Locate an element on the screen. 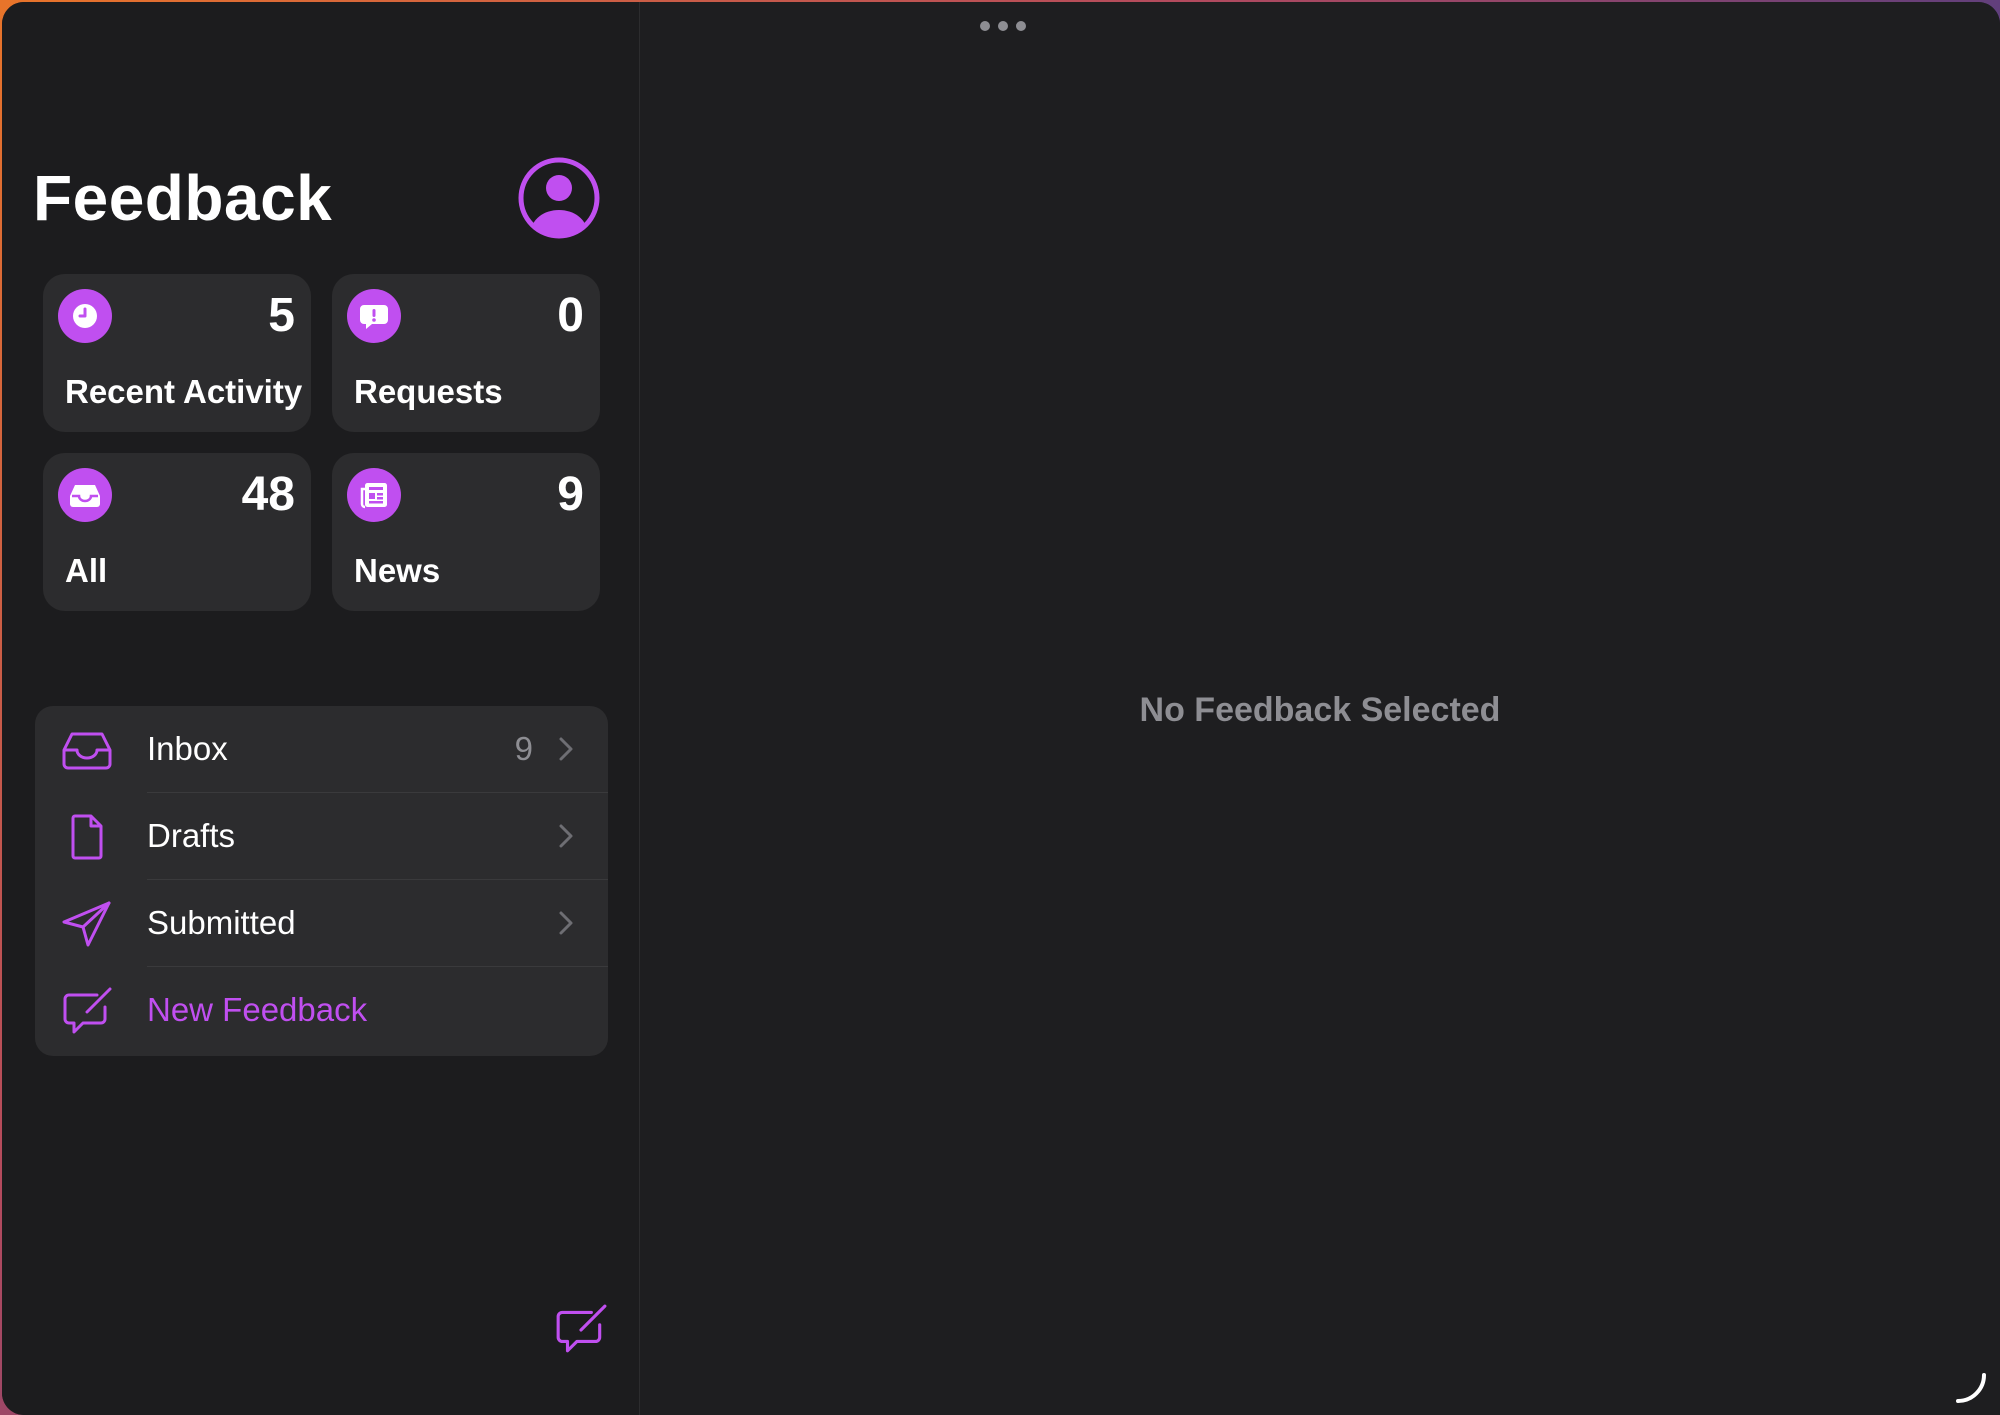 Image resolution: width=2000 pixels, height=1415 pixels. tile-requests: 0 Requests is located at coordinates (466, 353).